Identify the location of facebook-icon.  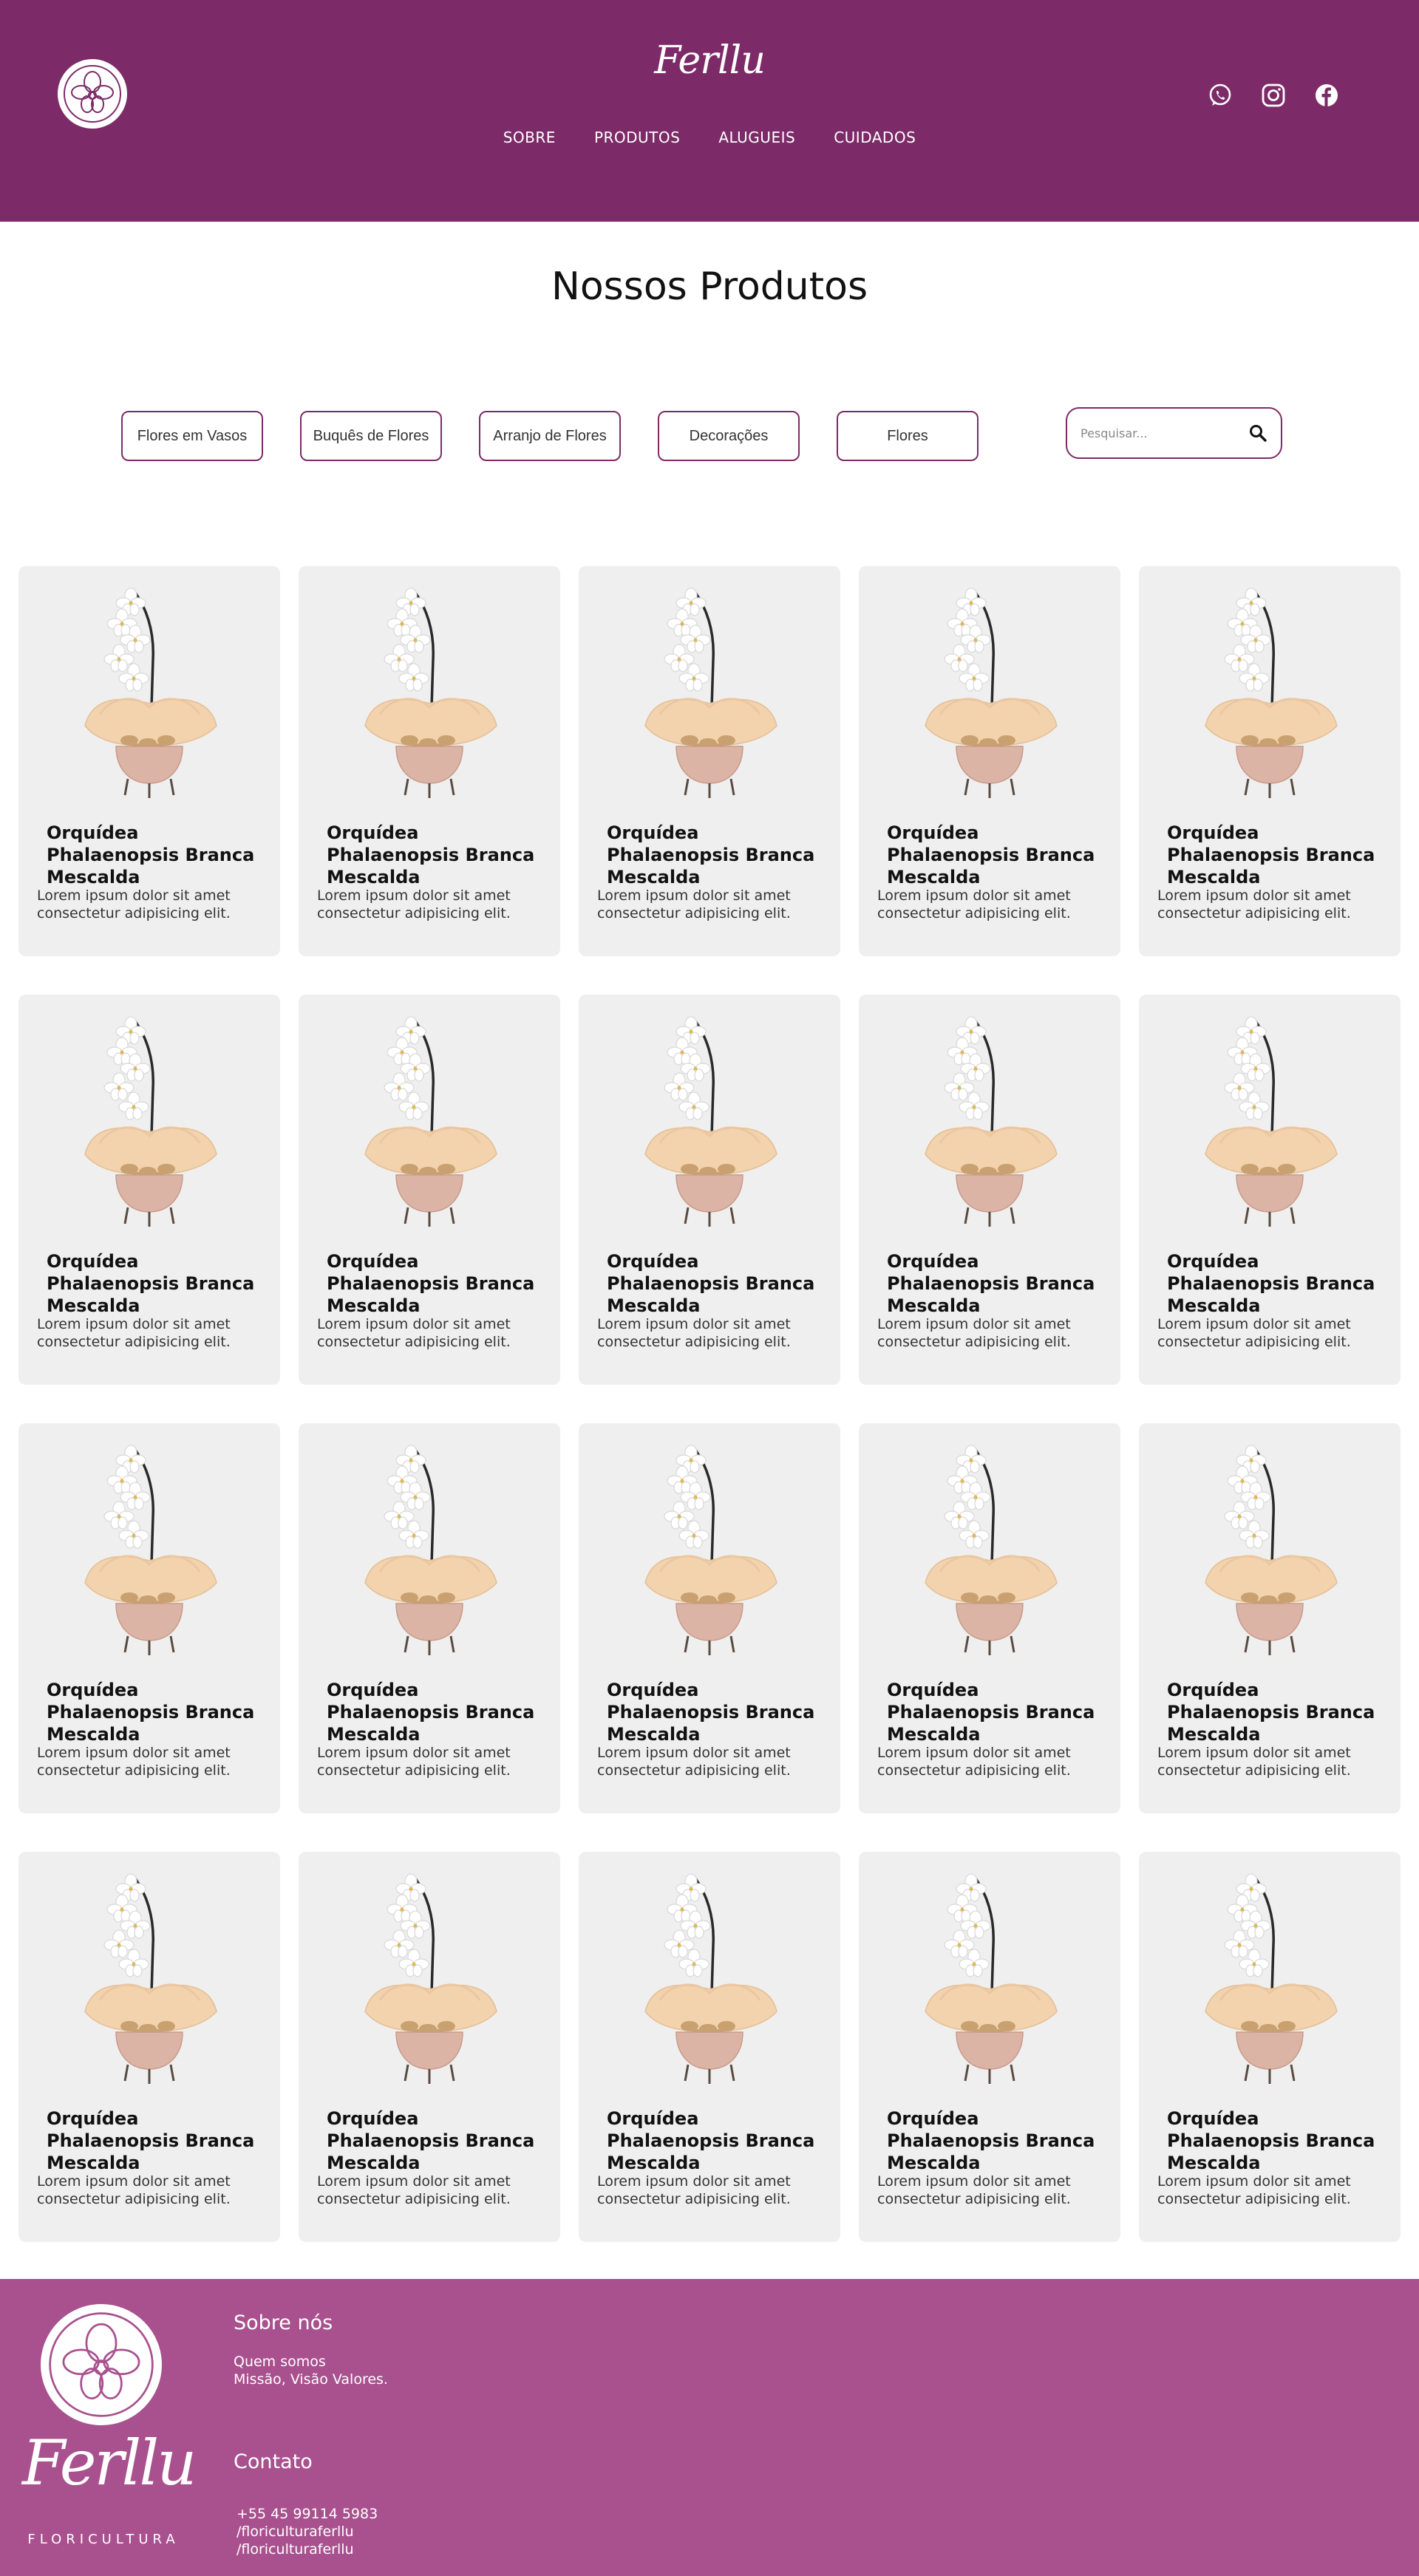
(1326, 95).